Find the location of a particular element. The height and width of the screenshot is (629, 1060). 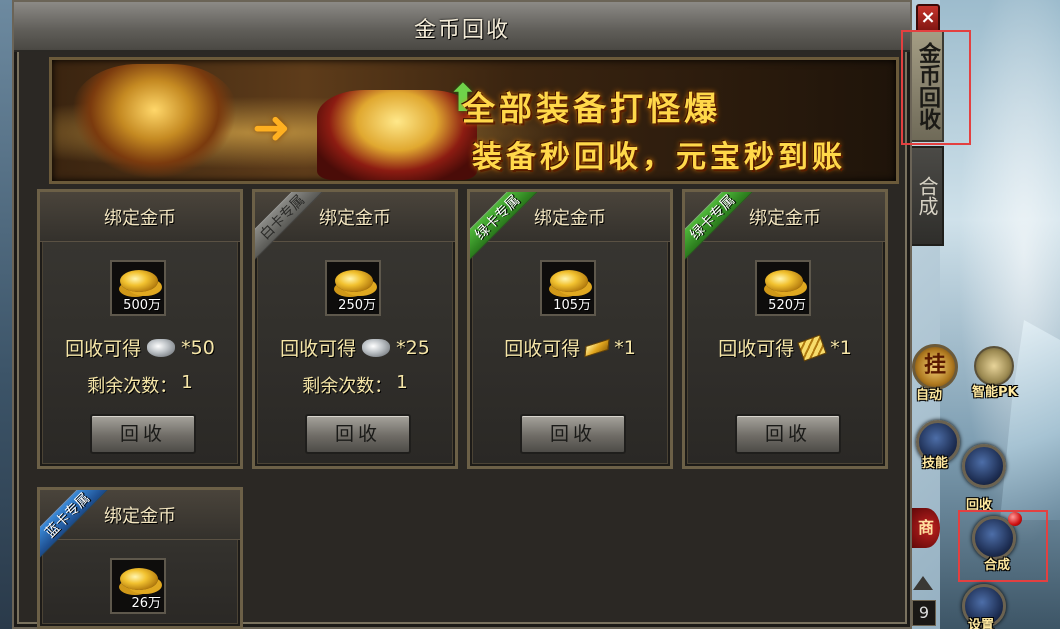

reward-line: 回收可得 *25 is located at coordinates (355, 347).